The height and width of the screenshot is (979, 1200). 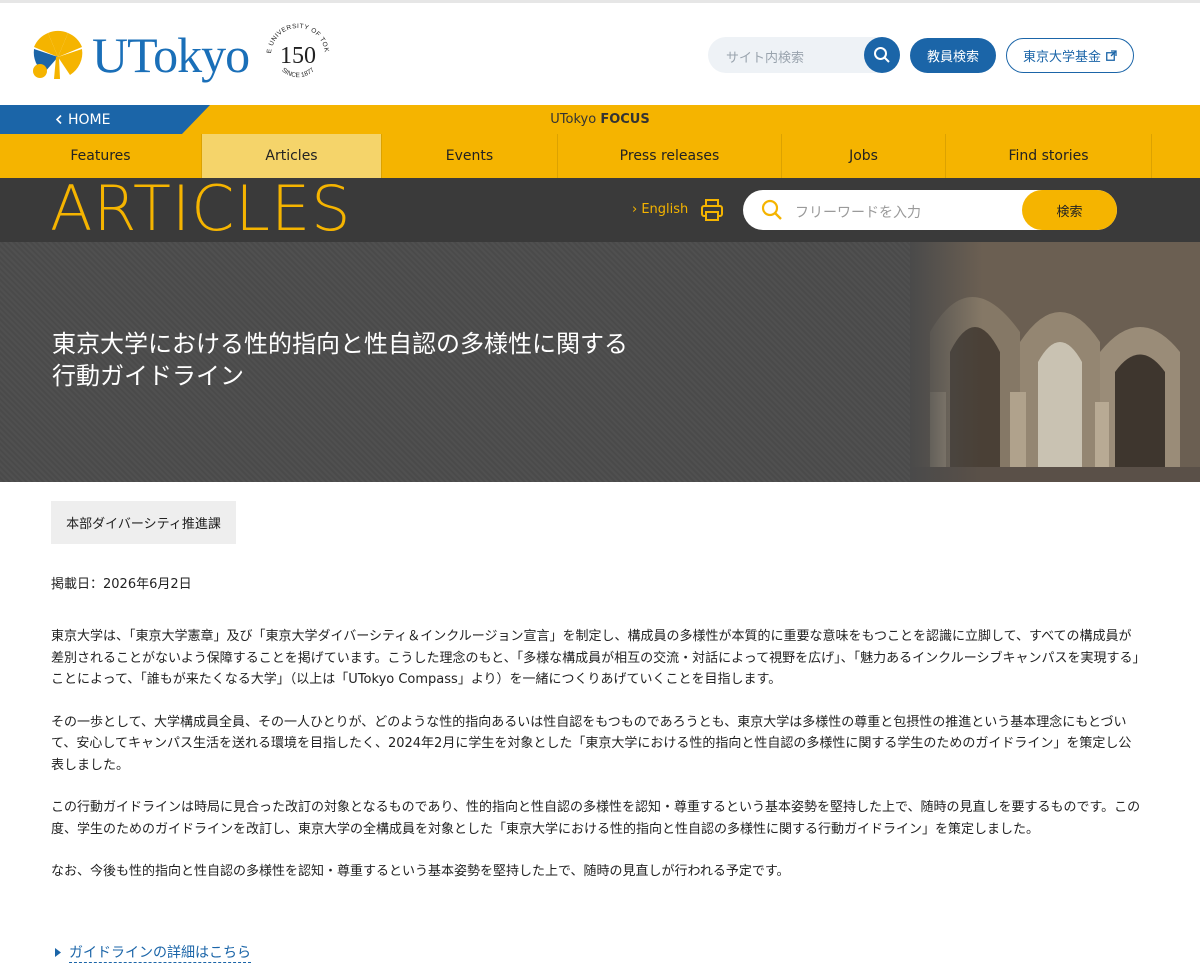 I want to click on logo-wordmark: UTokyo, so click(x=171, y=55).